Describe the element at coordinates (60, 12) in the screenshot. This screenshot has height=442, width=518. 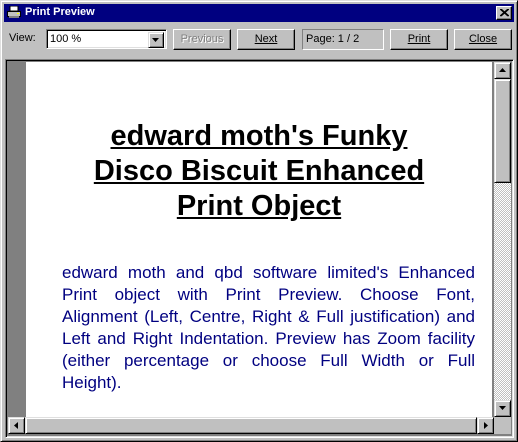
I see `window-title: Print Preview` at that location.